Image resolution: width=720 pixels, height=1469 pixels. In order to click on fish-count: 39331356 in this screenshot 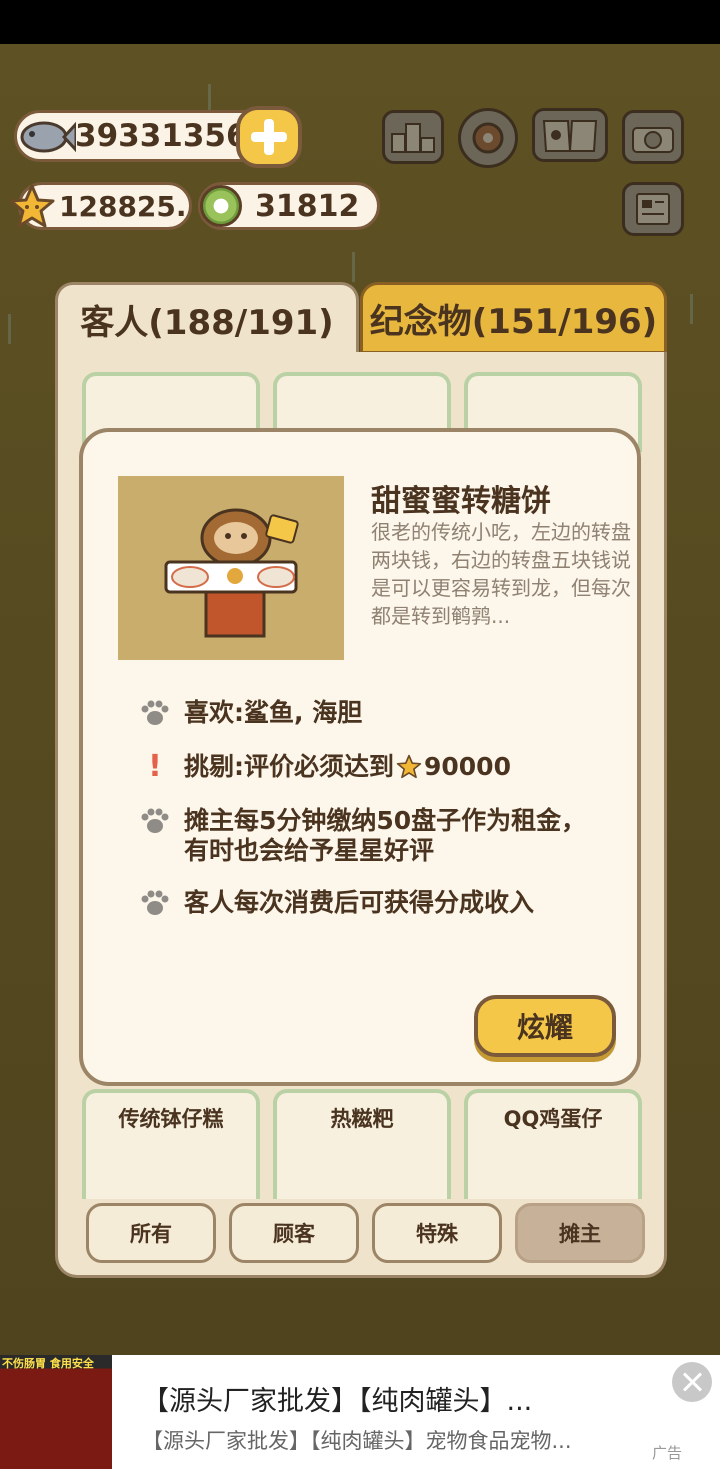, I will do `click(161, 136)`.